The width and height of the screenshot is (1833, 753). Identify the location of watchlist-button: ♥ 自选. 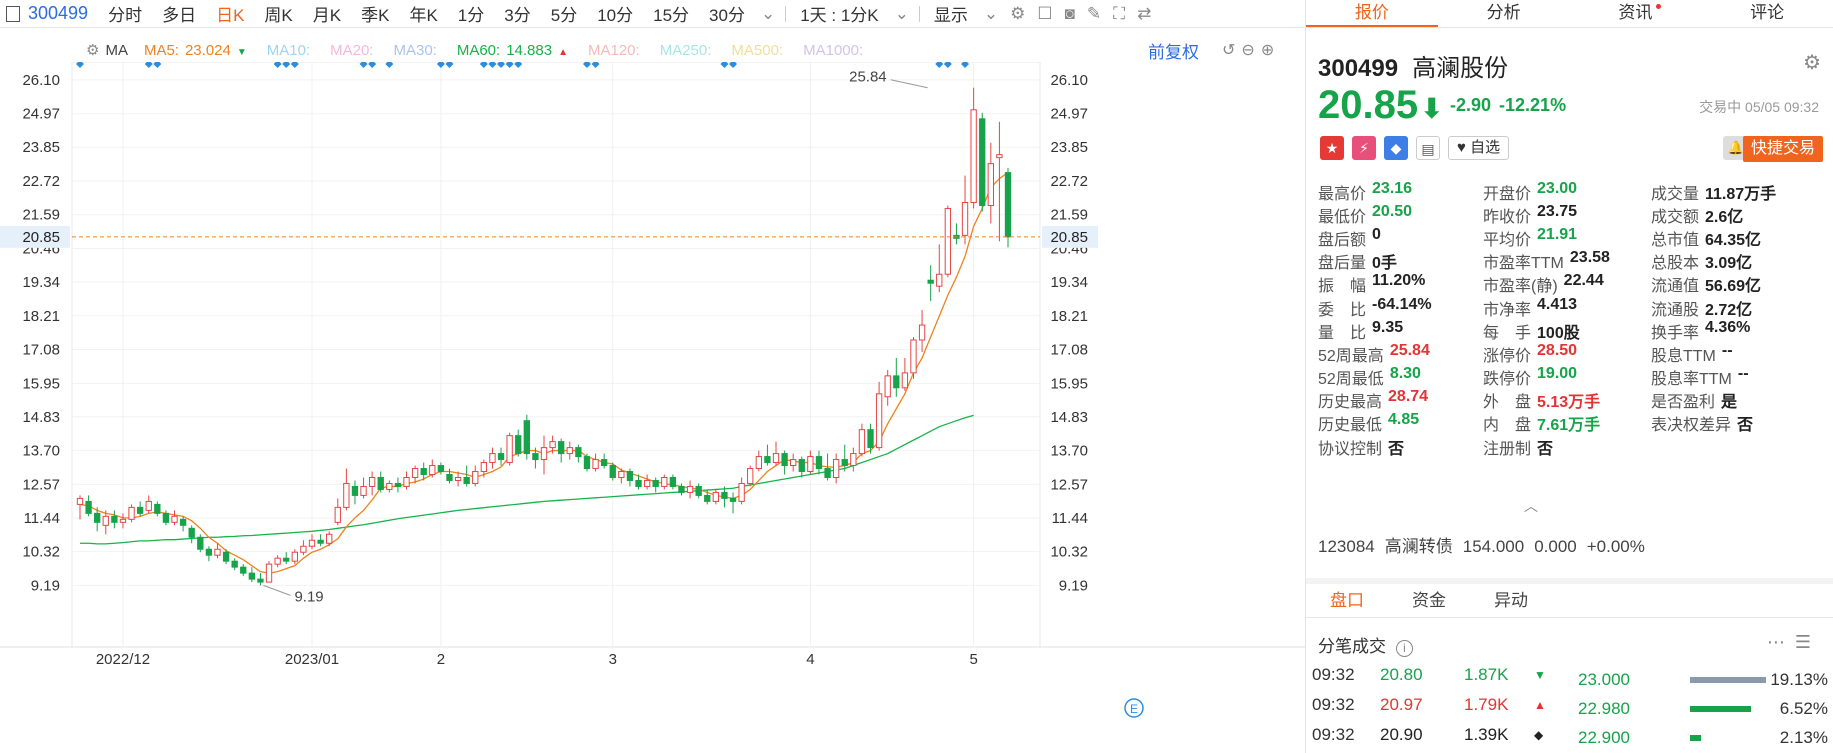
(1479, 148).